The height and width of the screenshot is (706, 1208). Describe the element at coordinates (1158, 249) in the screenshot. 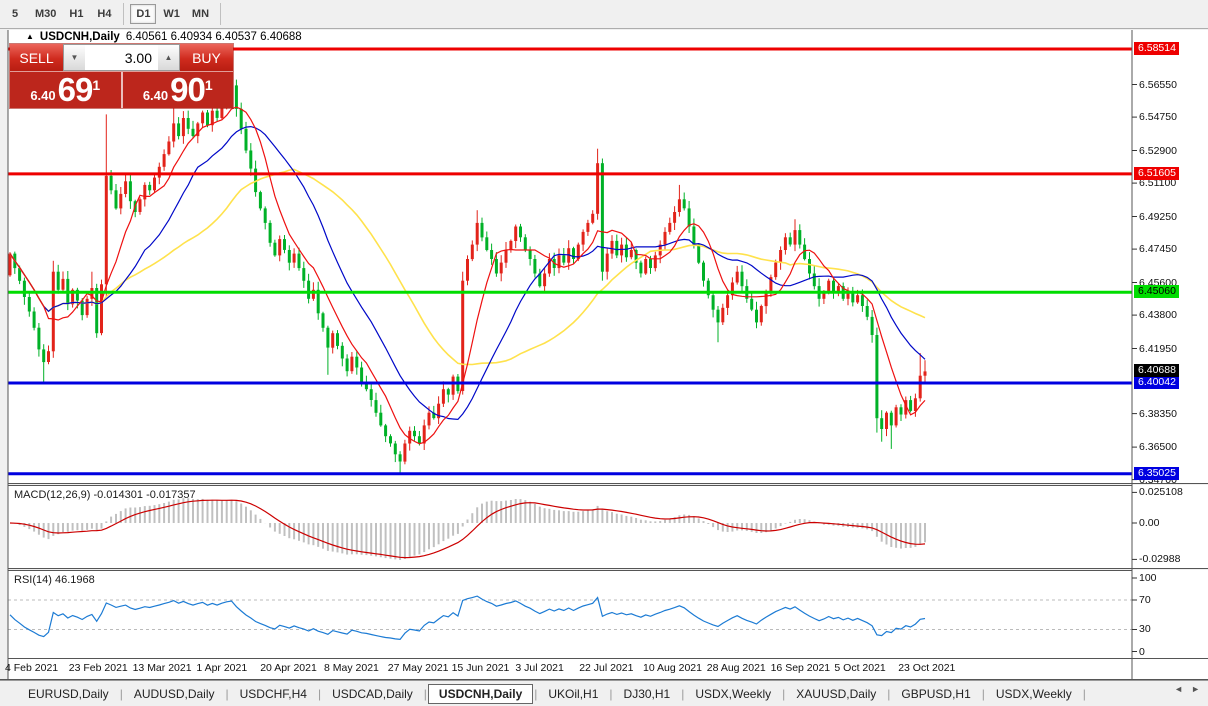

I see `axis-tick-label: 6.47450` at that location.